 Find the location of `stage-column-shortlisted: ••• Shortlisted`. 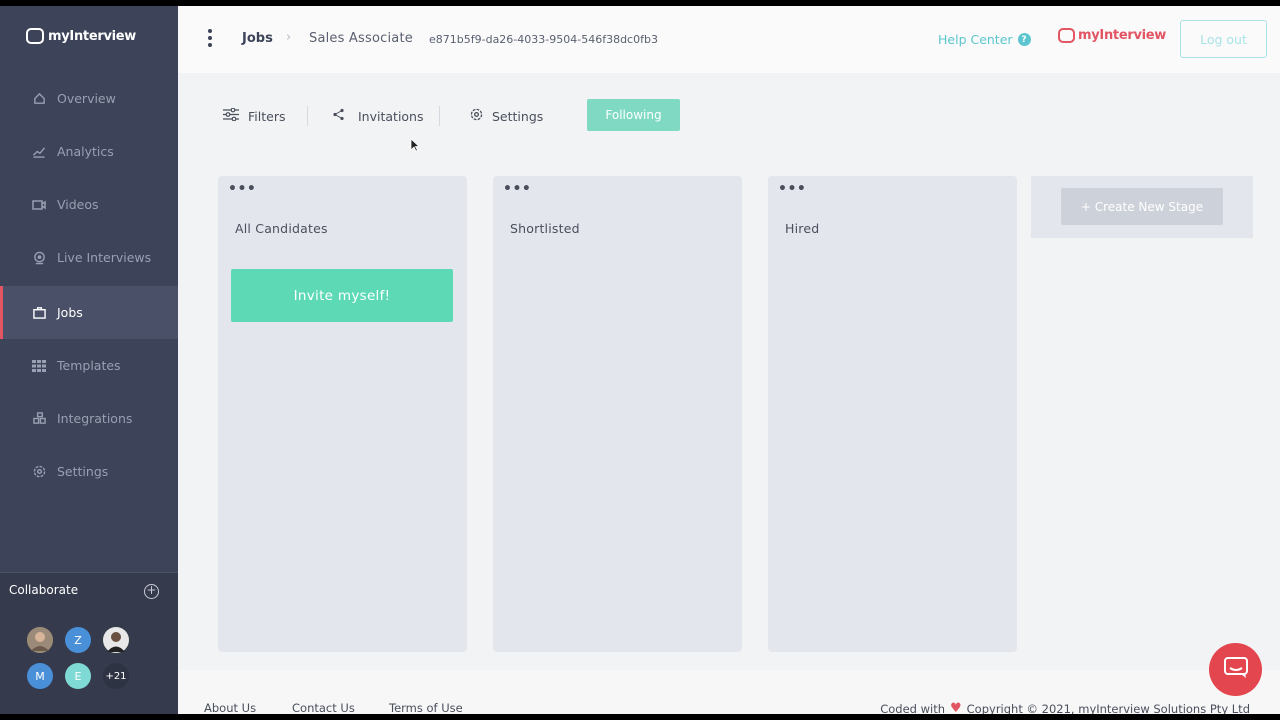

stage-column-shortlisted: ••• Shortlisted is located at coordinates (617, 414).